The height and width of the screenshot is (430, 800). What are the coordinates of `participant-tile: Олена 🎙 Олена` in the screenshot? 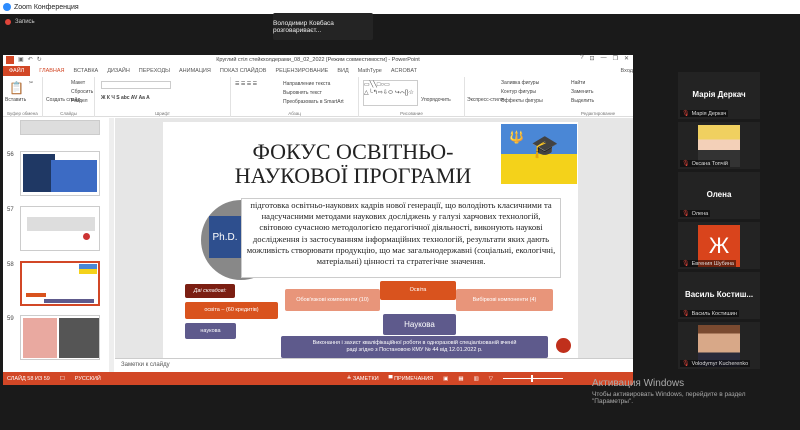 It's located at (719, 195).